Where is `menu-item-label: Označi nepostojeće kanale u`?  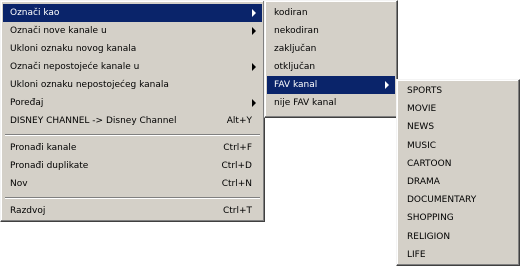 menu-item-label: Označi nepostojeće kanale u is located at coordinates (75, 67).